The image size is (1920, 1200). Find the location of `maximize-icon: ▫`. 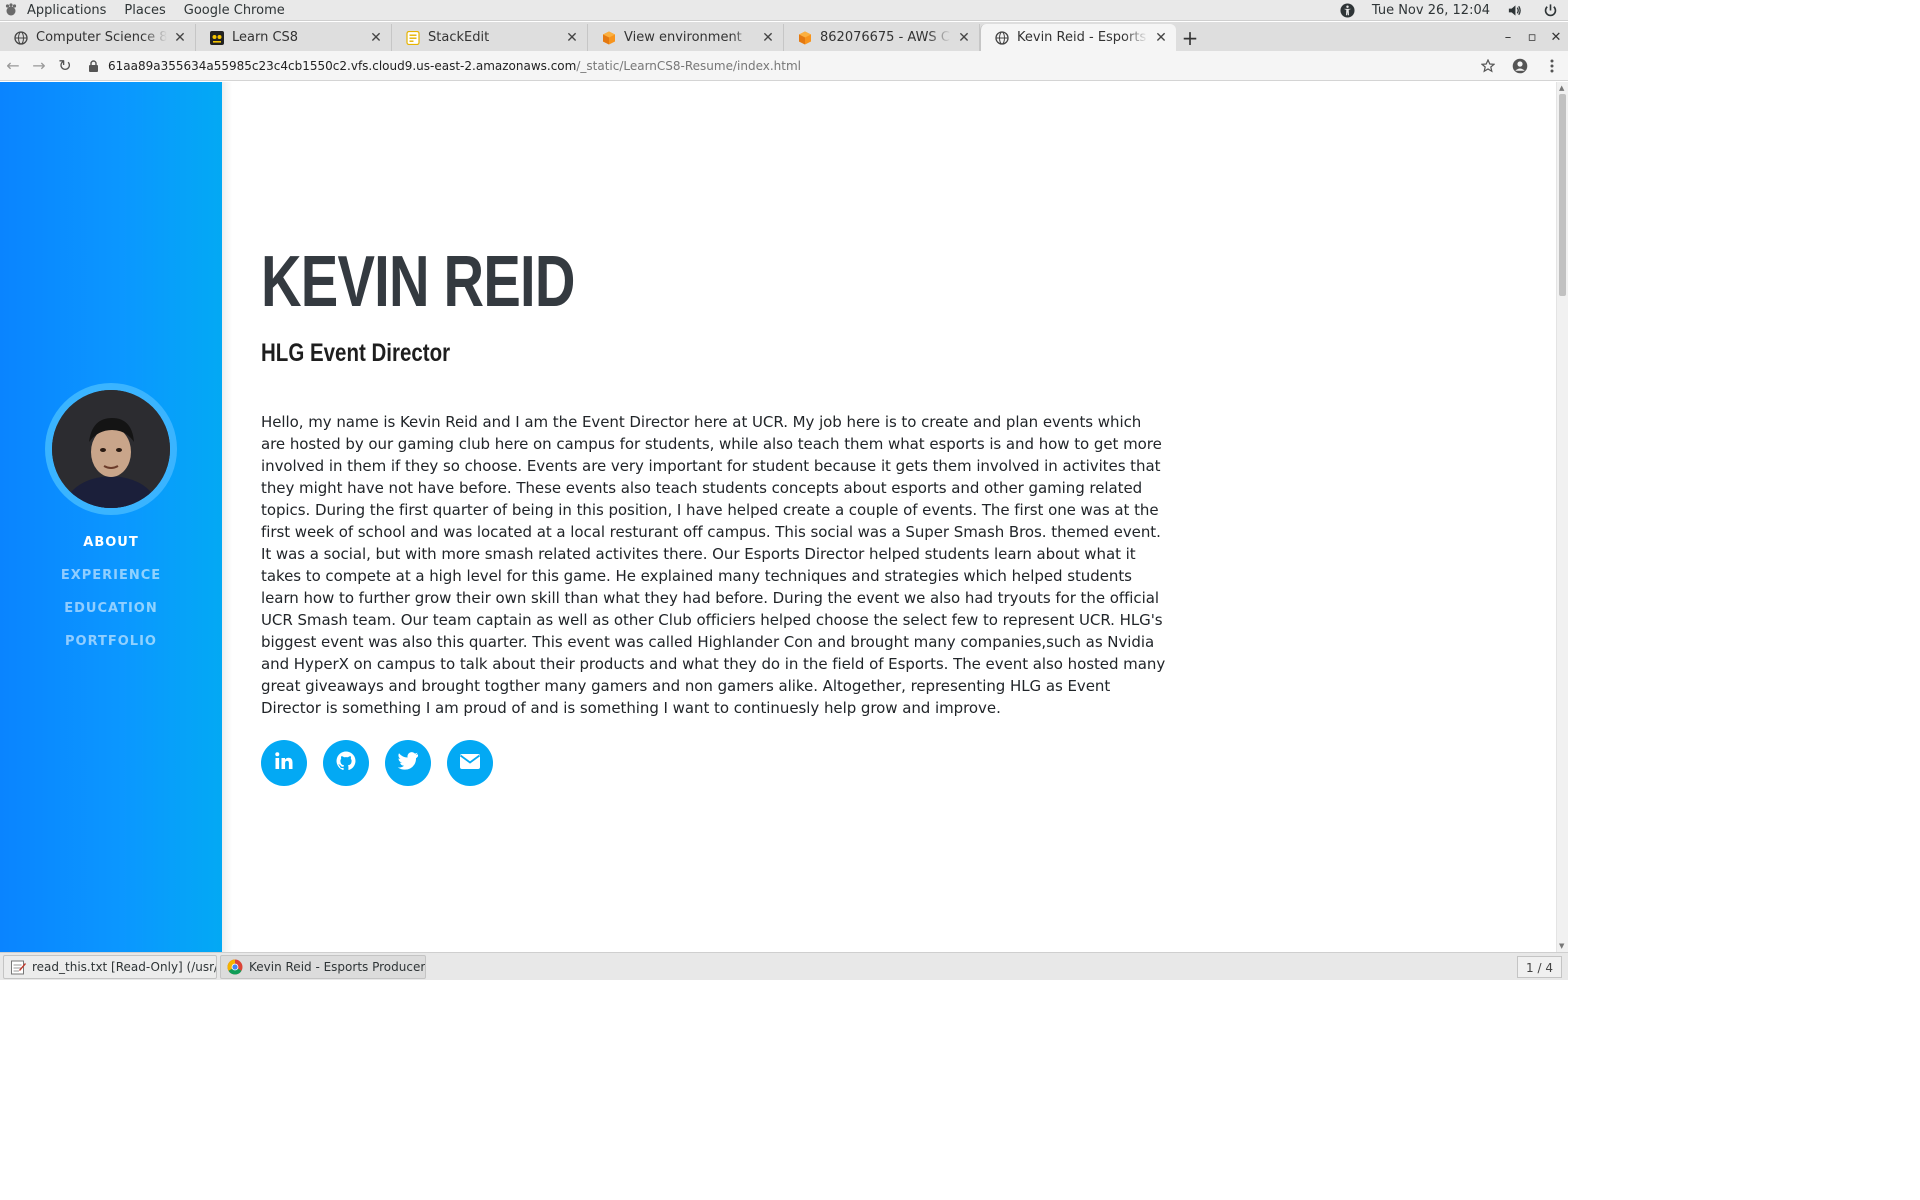

maximize-icon: ▫ is located at coordinates (1532, 37).